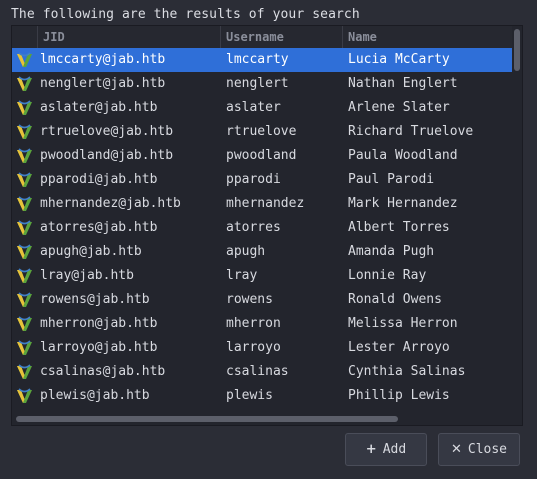  I want to click on cell-username: plewis, so click(249, 395).